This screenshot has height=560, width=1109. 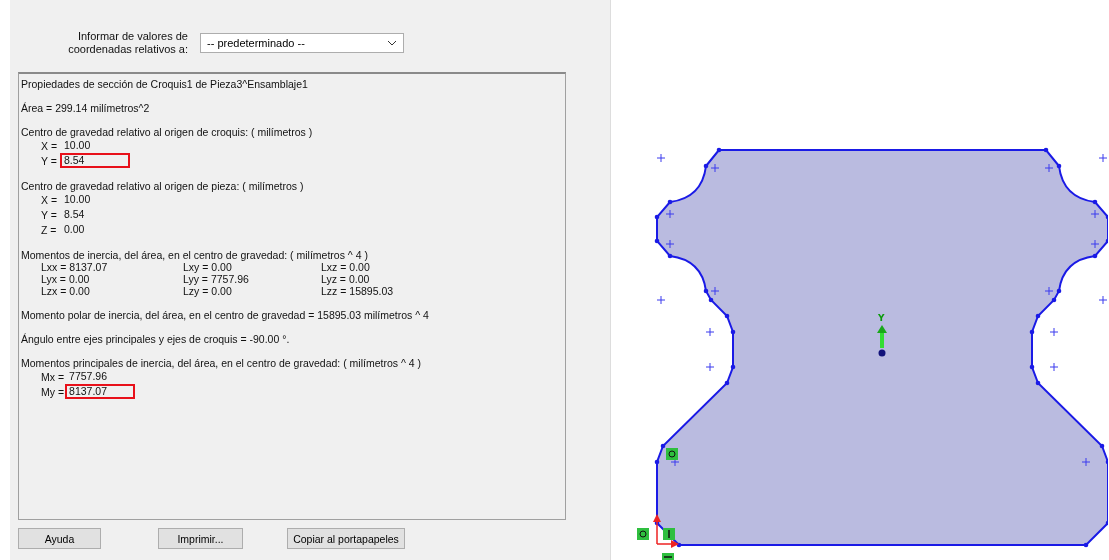 I want to click on inertia-value: Lzy = 0.00, so click(x=208, y=291).